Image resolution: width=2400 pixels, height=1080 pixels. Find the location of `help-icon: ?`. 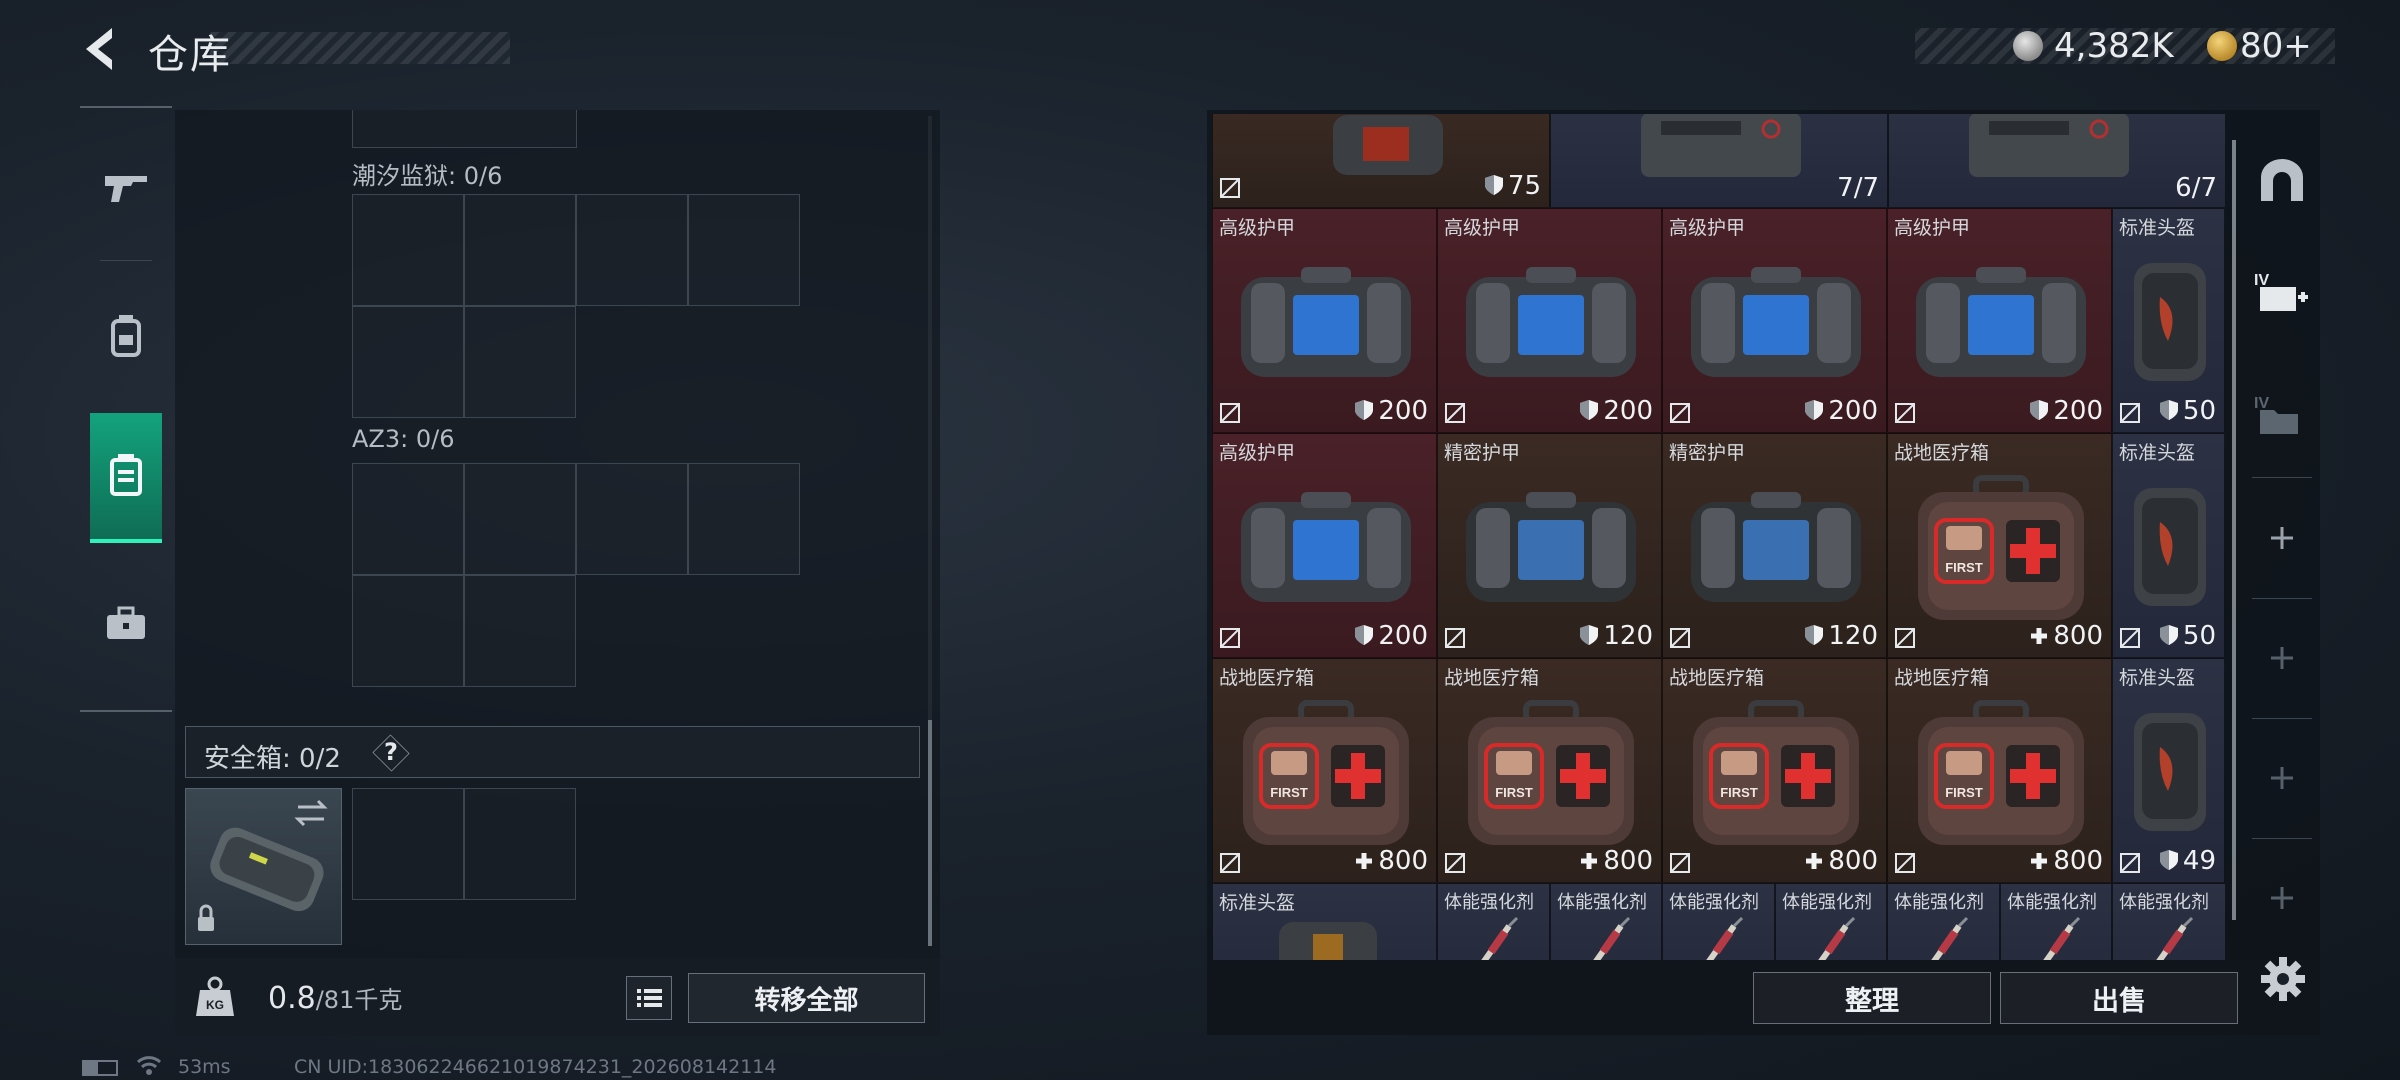

help-icon: ? is located at coordinates (391, 752).